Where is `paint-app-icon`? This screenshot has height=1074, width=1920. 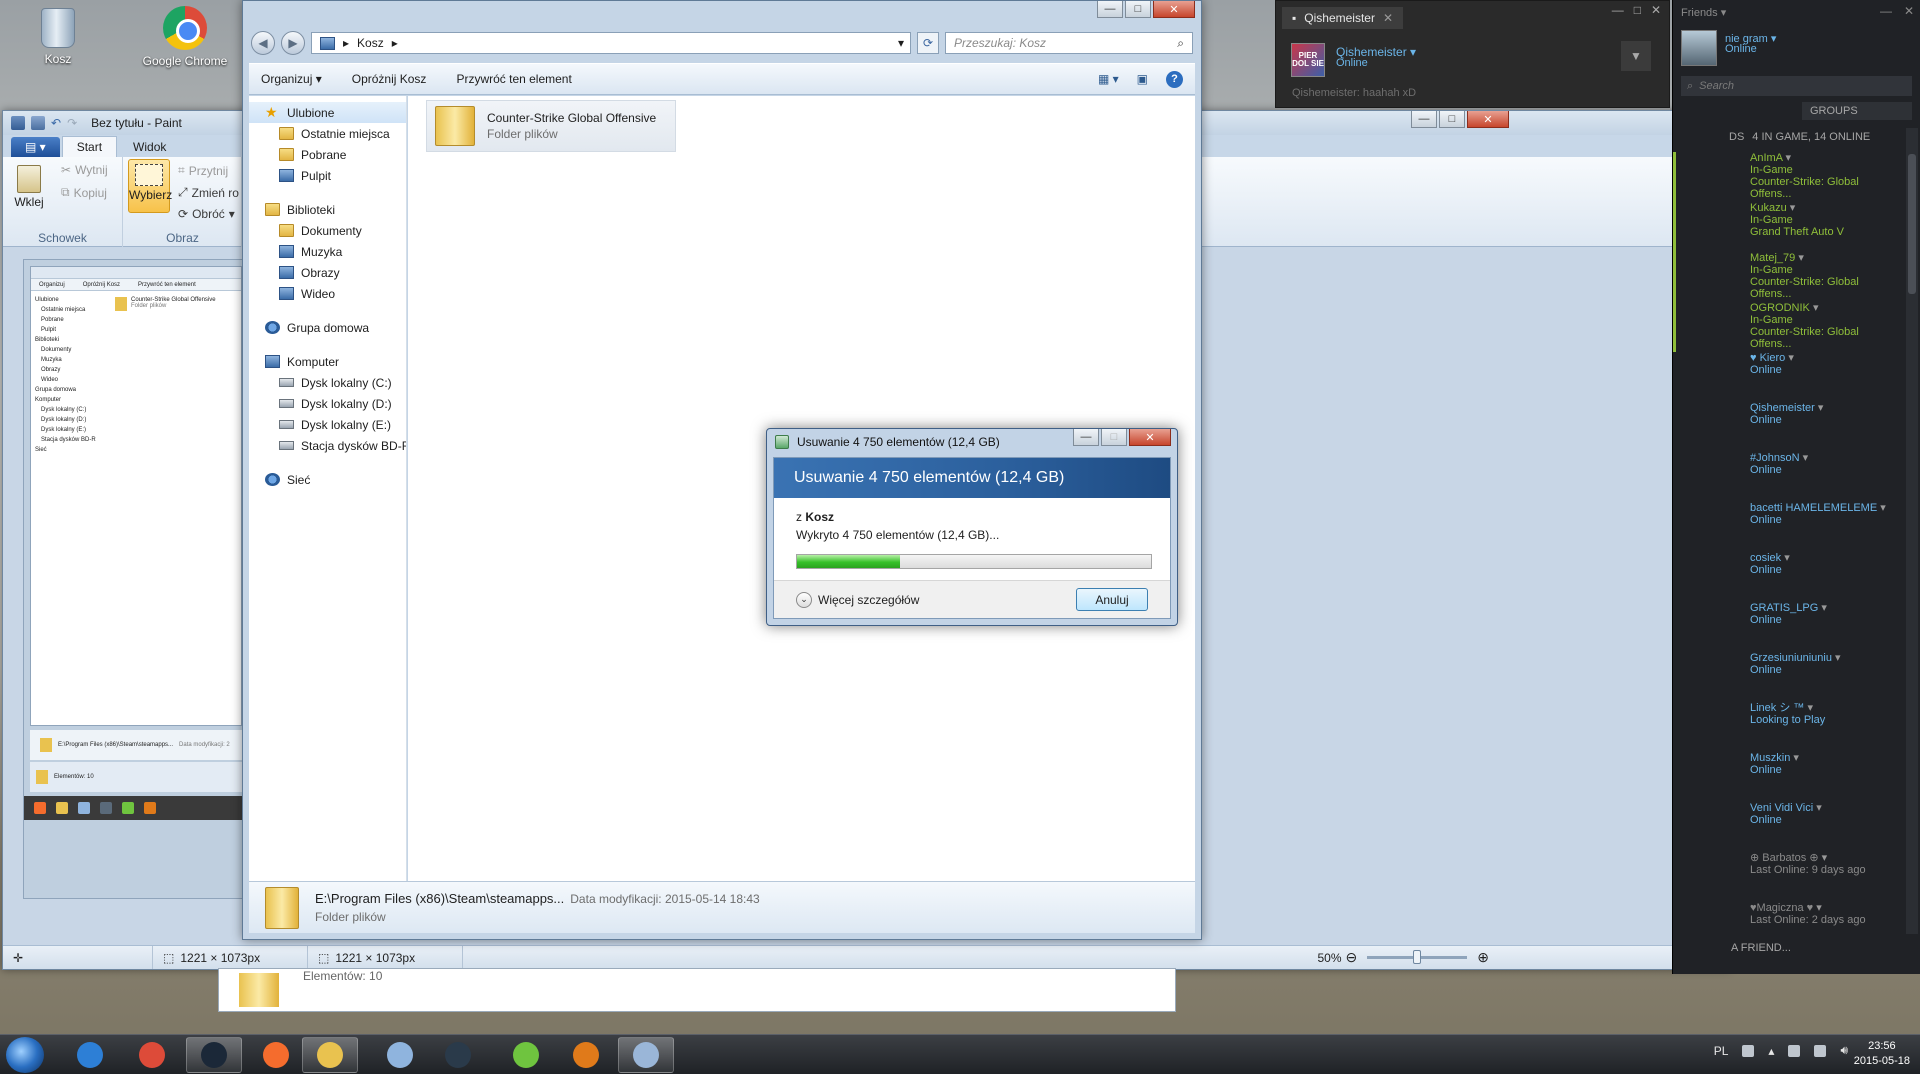
paint-app-icon is located at coordinates (18, 123).